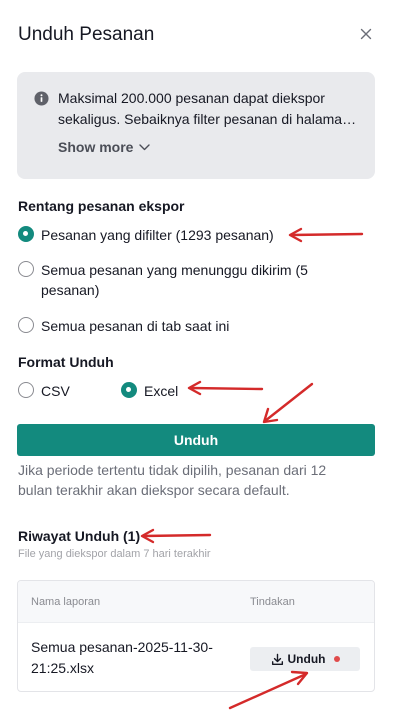 The height and width of the screenshot is (723, 398). I want to click on range-section-title: Rentang pesanan ekspor, so click(101, 206).